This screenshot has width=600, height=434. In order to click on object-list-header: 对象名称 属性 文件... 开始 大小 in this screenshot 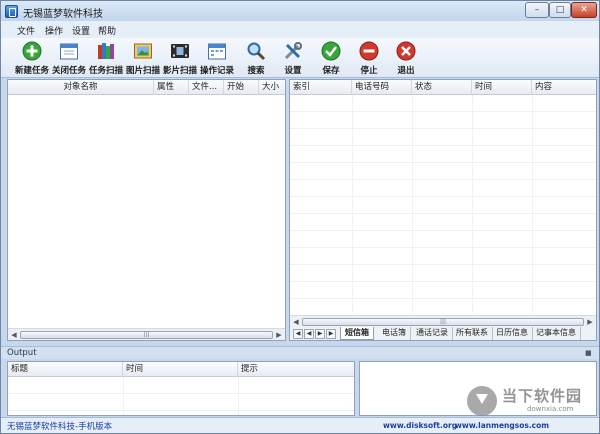, I will do `click(146, 87)`.